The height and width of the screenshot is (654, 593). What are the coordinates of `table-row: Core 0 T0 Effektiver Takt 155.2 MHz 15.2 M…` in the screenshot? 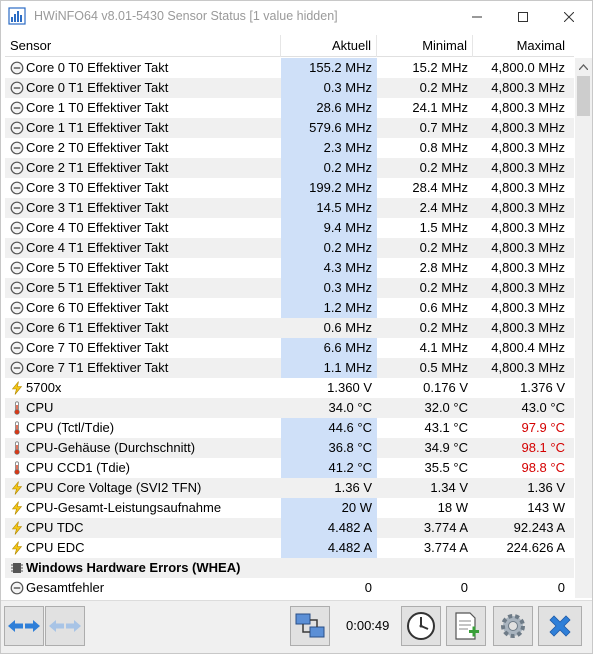 It's located at (289, 68).